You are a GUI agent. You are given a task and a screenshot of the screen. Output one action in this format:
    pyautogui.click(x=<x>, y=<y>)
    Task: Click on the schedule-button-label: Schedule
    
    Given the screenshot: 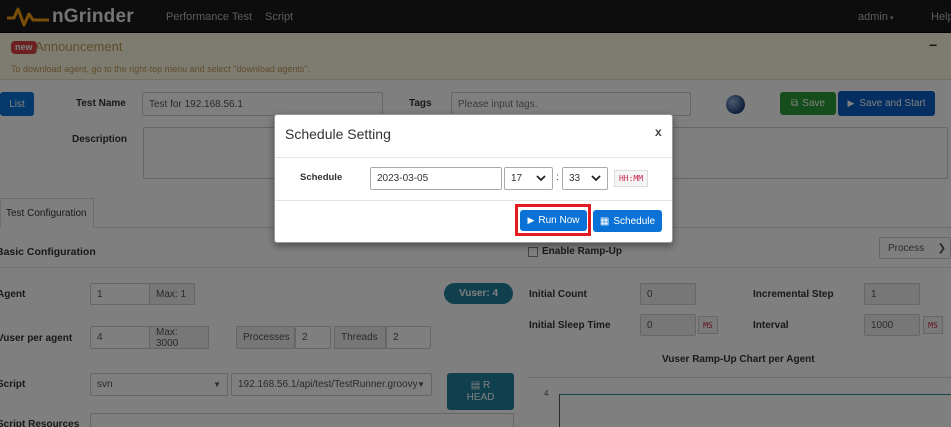 What is the action you would take?
    pyautogui.click(x=634, y=221)
    